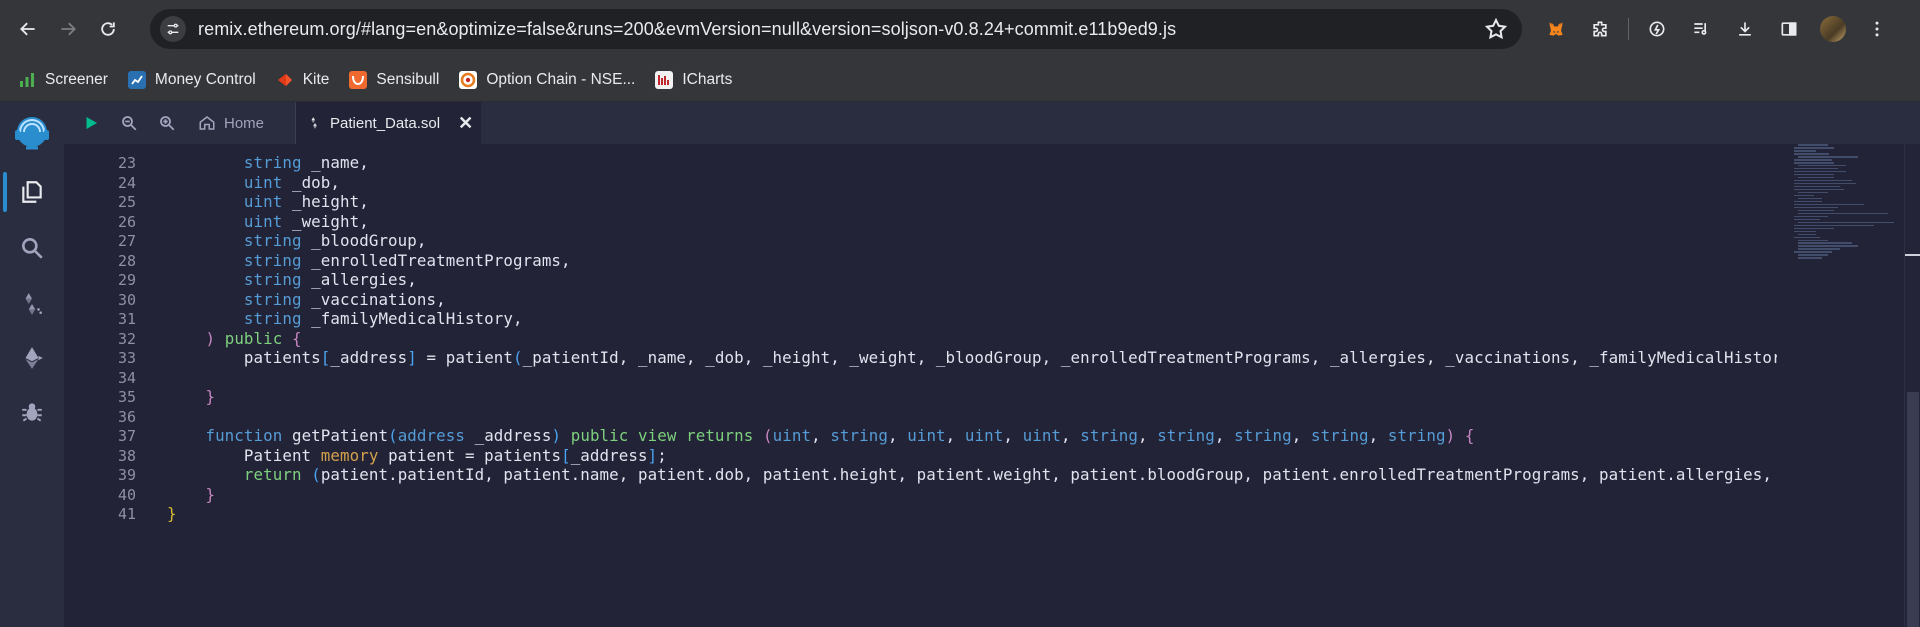 The height and width of the screenshot is (627, 1920). What do you see at coordinates (68, 29) in the screenshot?
I see `forward-button` at bounding box center [68, 29].